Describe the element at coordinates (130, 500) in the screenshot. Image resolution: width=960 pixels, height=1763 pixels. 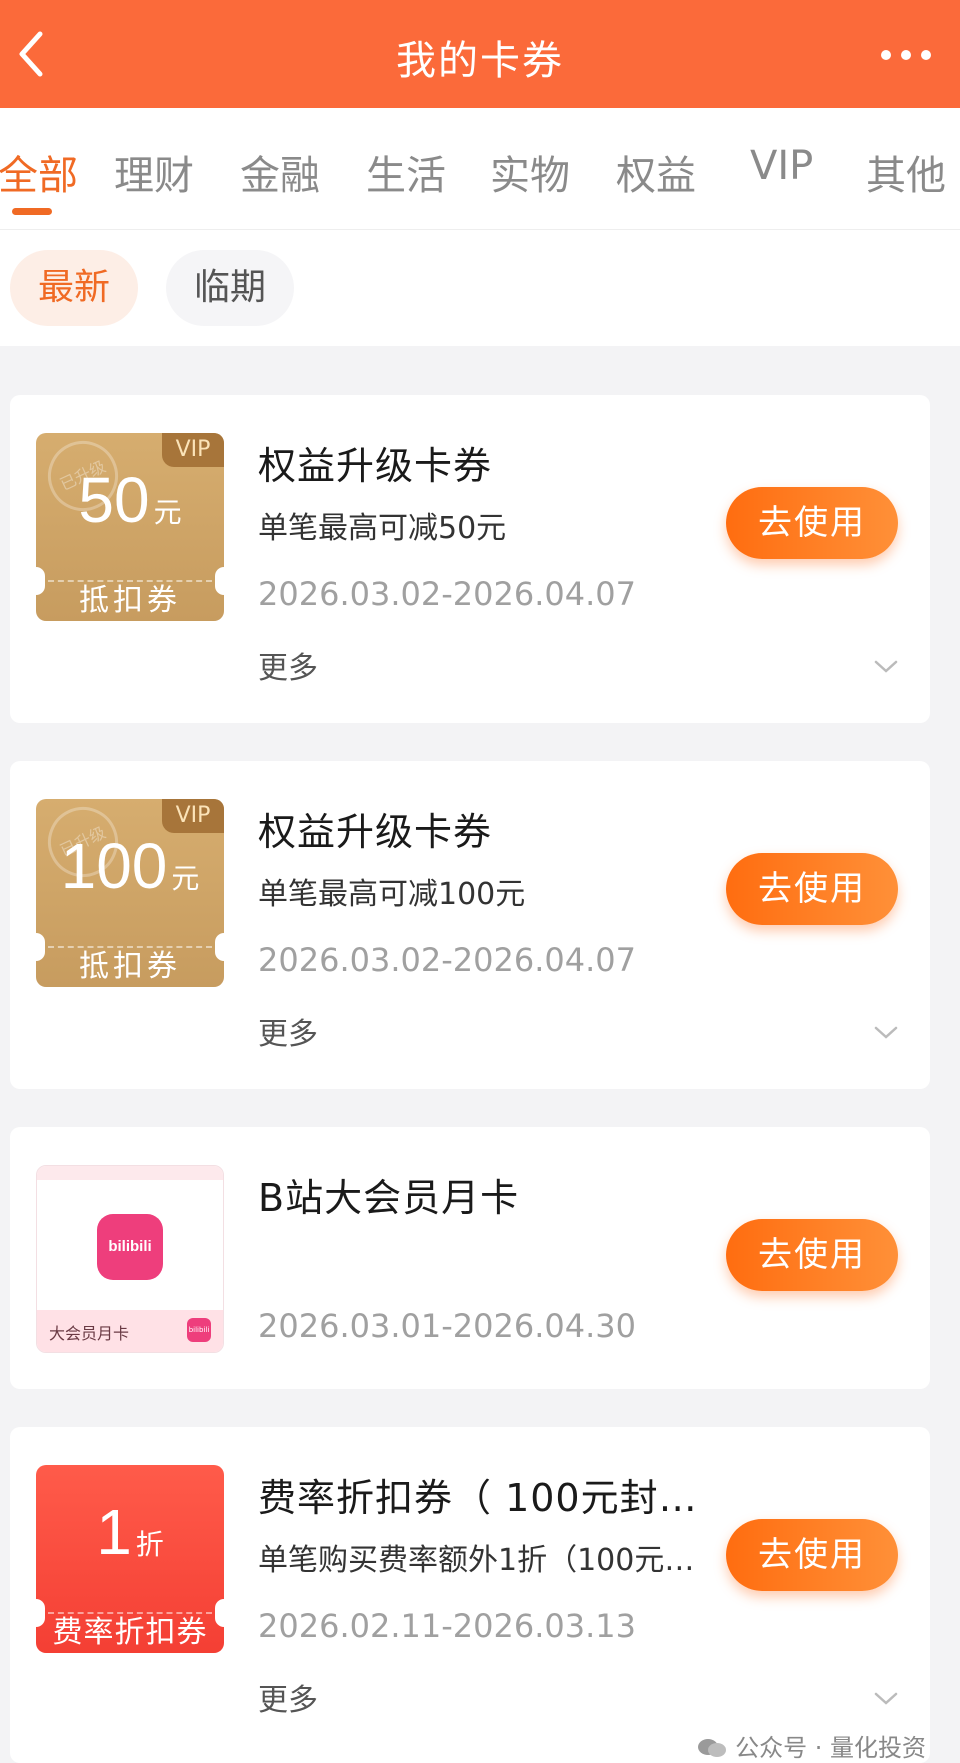
I see `coupon-amount: 50 元` at that location.